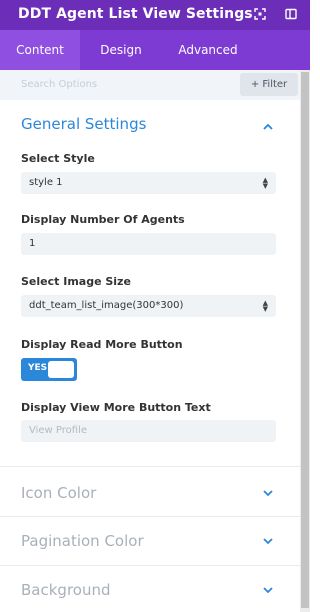 Image resolution: width=320 pixels, height=612 pixels. What do you see at coordinates (66, 590) in the screenshot?
I see `section-background: Background` at bounding box center [66, 590].